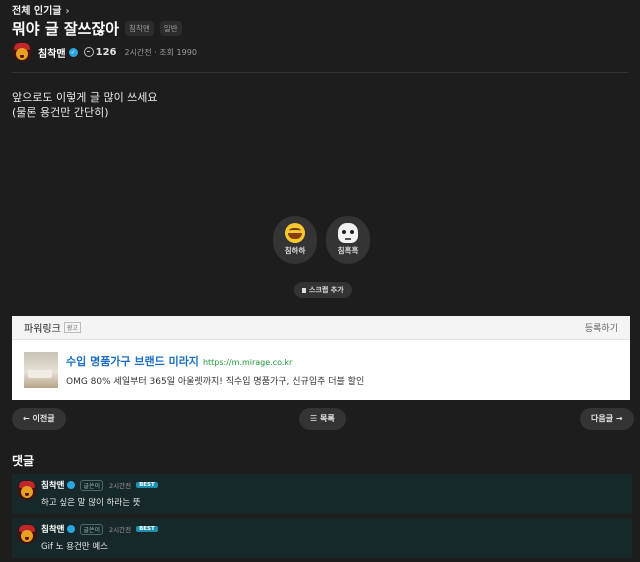 The height and width of the screenshot is (562, 640). Describe the element at coordinates (160, 52) in the screenshot. I see `post-meta: 2시간전 · 조회 1990` at that location.